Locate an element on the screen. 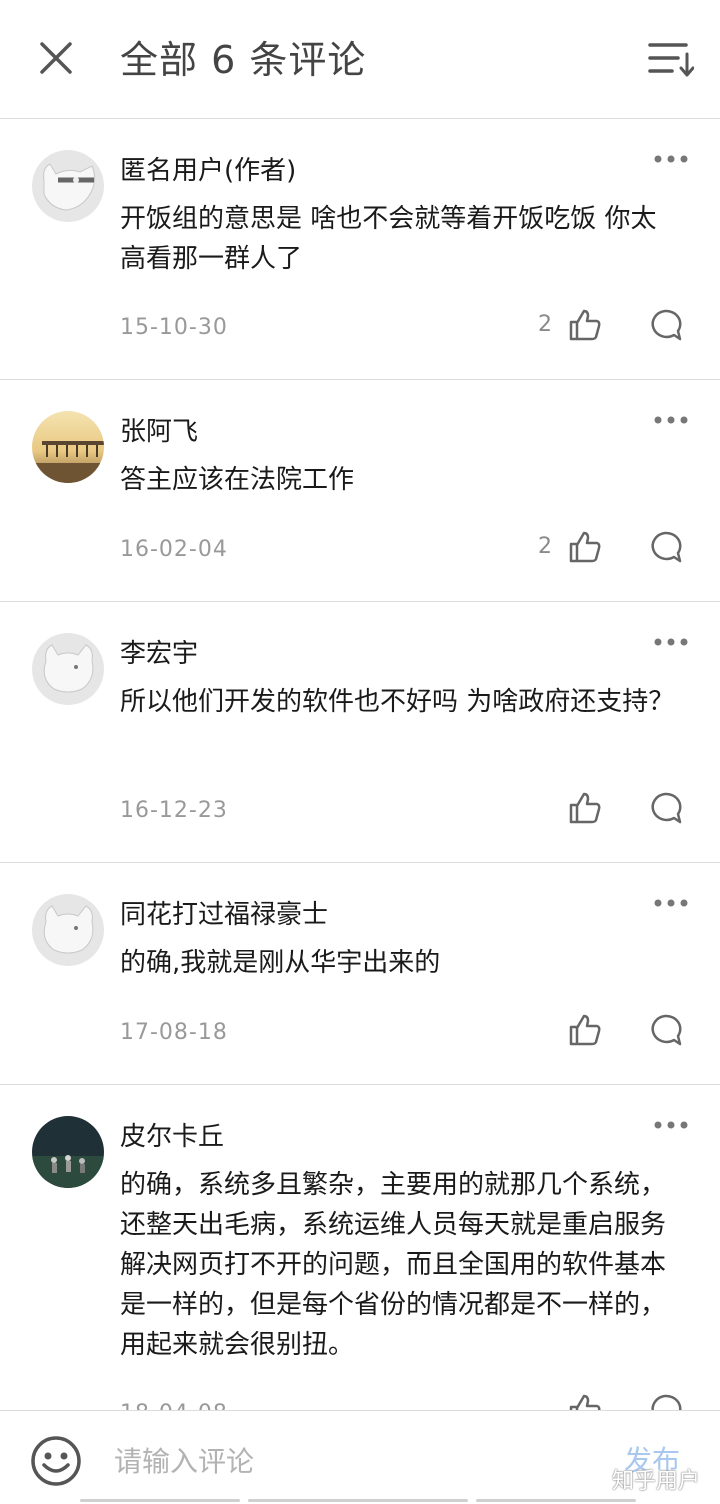 The image size is (720, 1504). comment-text: 答主应该在法院工作 is located at coordinates (237, 480).